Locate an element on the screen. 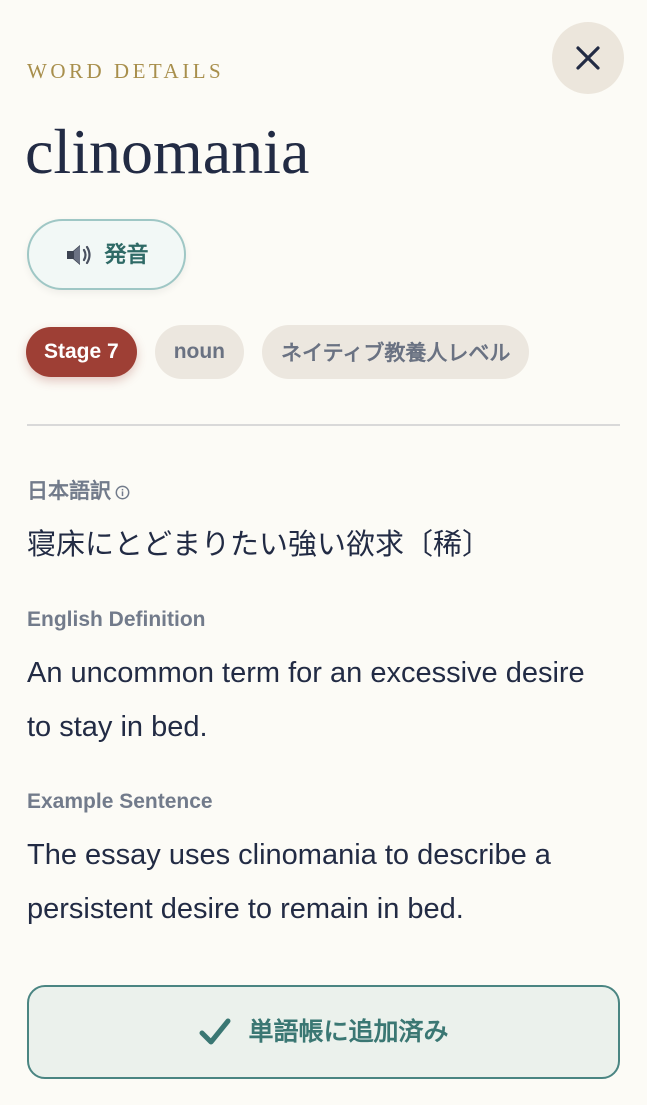  pronunciation-label: 発音 is located at coordinates (126, 254).